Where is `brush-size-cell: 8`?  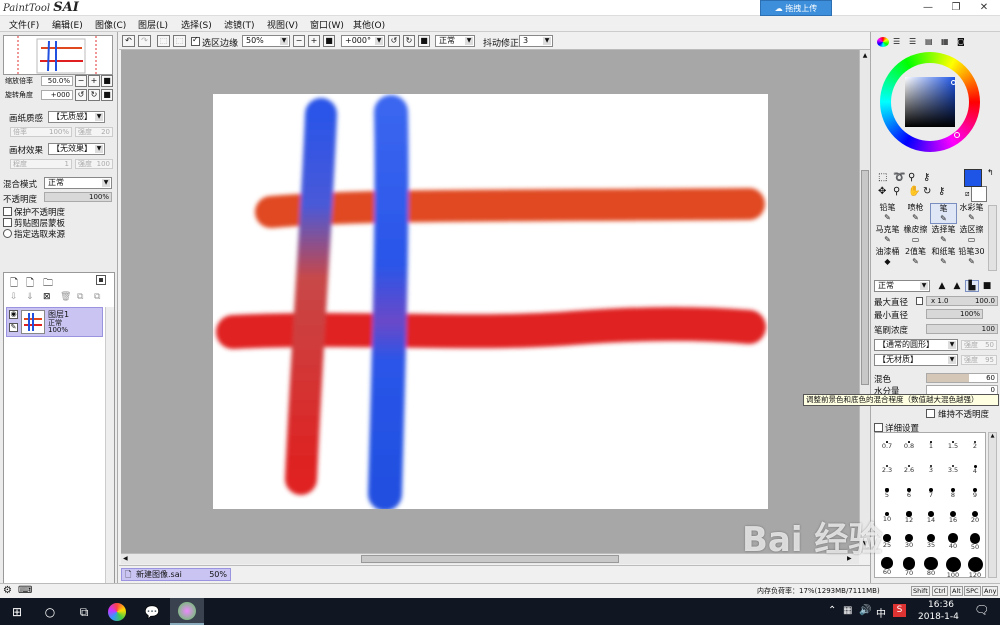
brush-size-cell: 8 is located at coordinates (953, 494).